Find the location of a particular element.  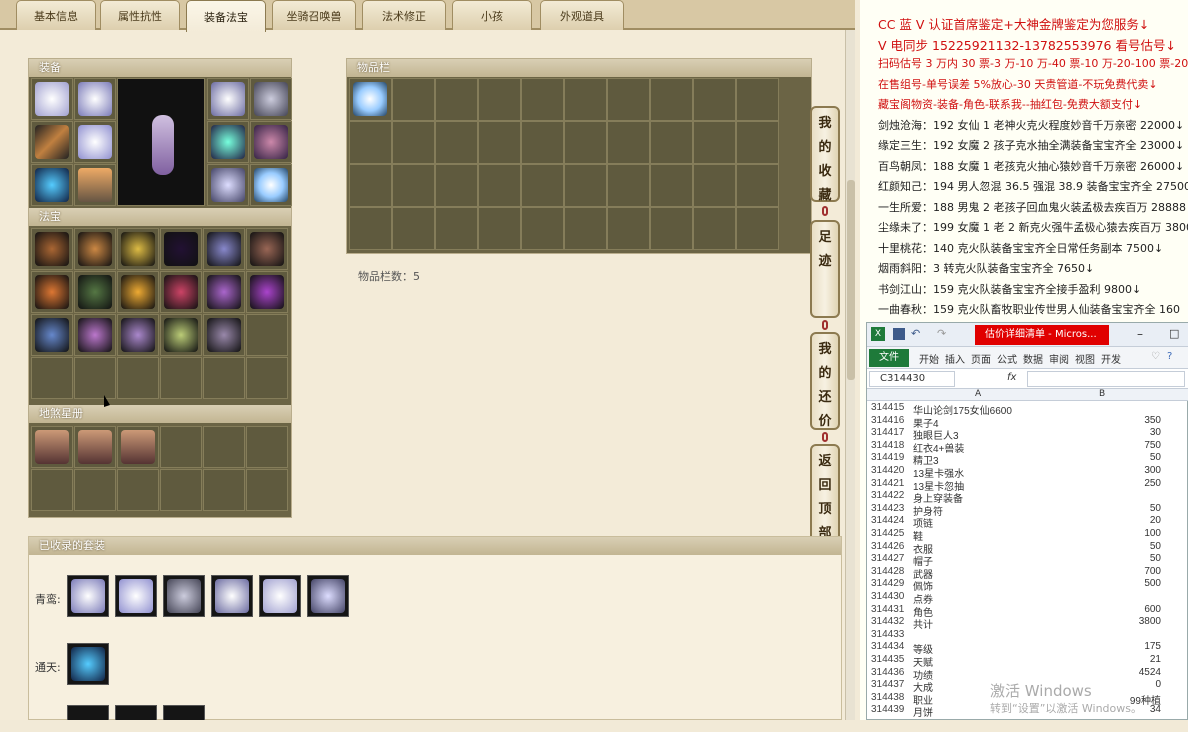

row-number: 314423 is located at coordinates (888, 508).